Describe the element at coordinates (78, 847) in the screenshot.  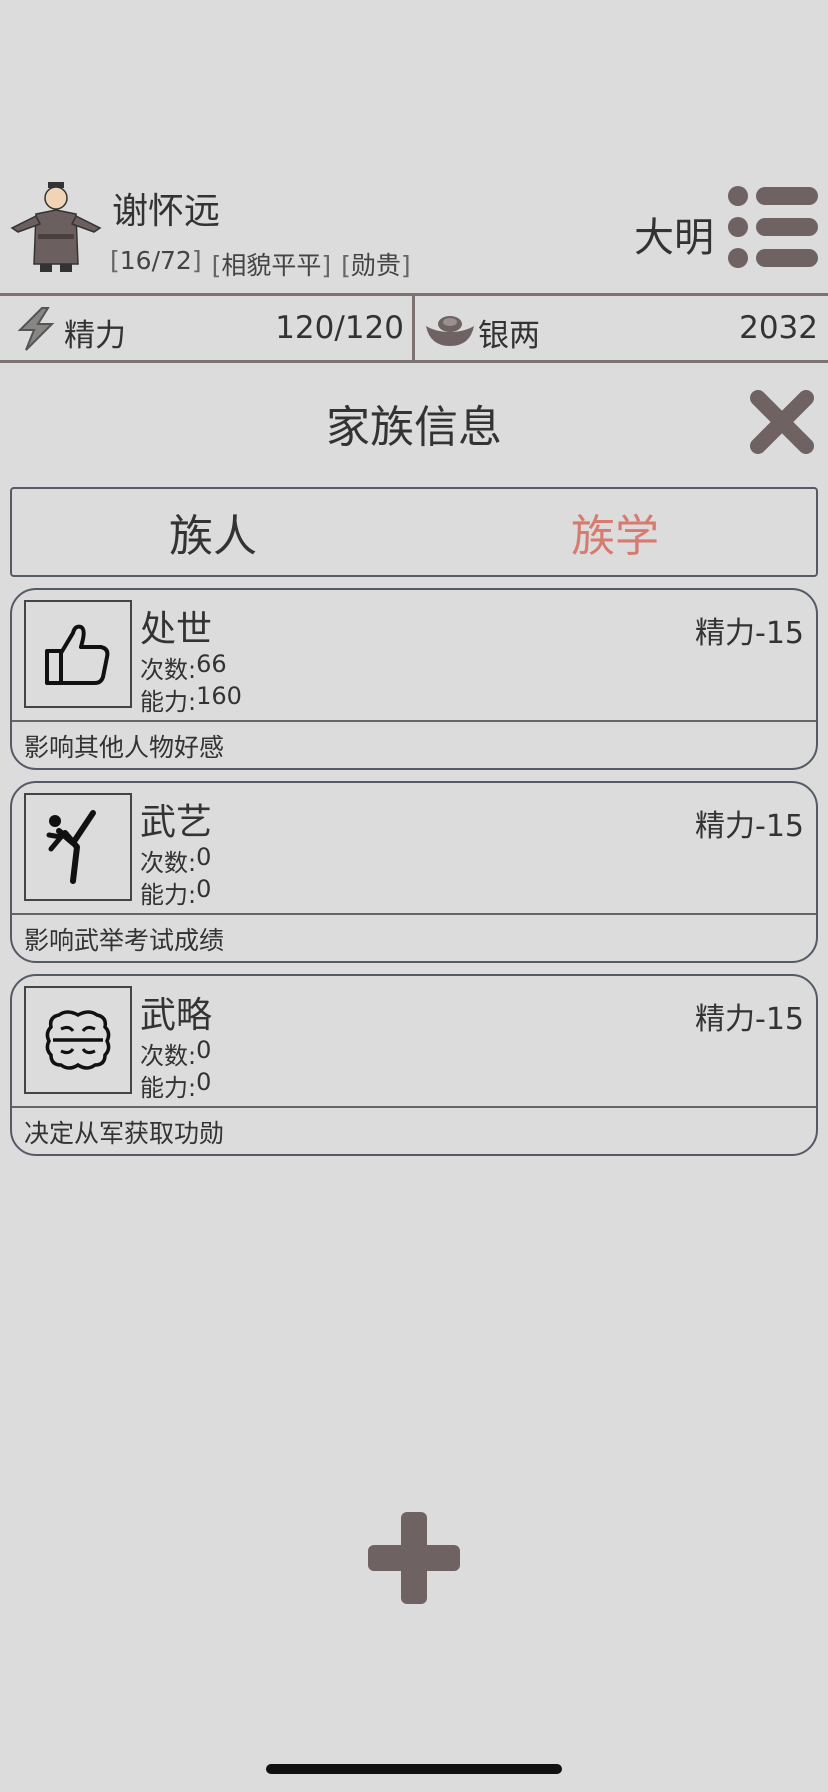
I see `martial-arts-kick-icon` at that location.